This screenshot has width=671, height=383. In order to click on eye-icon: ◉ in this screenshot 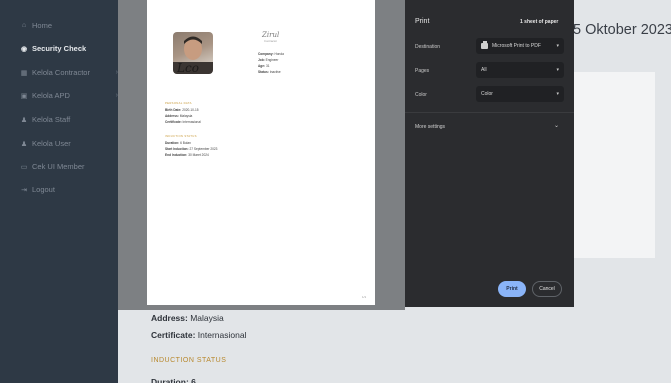, I will do `click(24, 49)`.